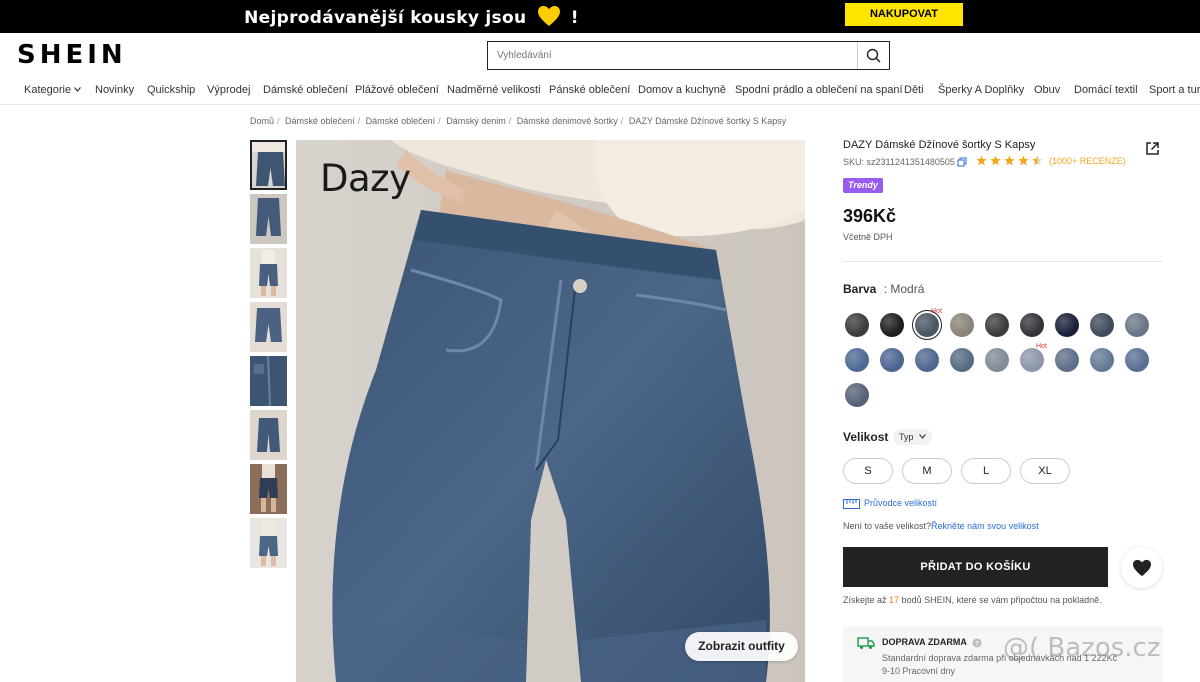 Image resolution: width=1200 pixels, height=682 pixels. I want to click on shein-logo: SHEIN, so click(72, 55).